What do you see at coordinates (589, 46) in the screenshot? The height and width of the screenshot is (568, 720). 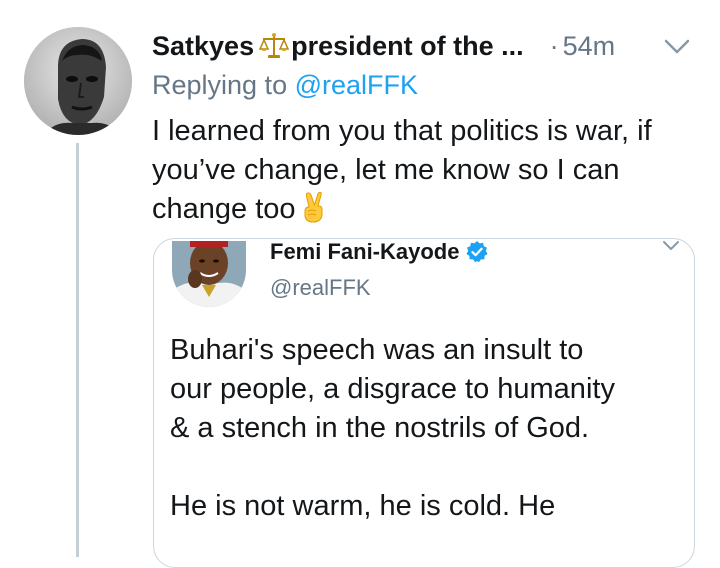 I see `timestamp: 54m` at bounding box center [589, 46].